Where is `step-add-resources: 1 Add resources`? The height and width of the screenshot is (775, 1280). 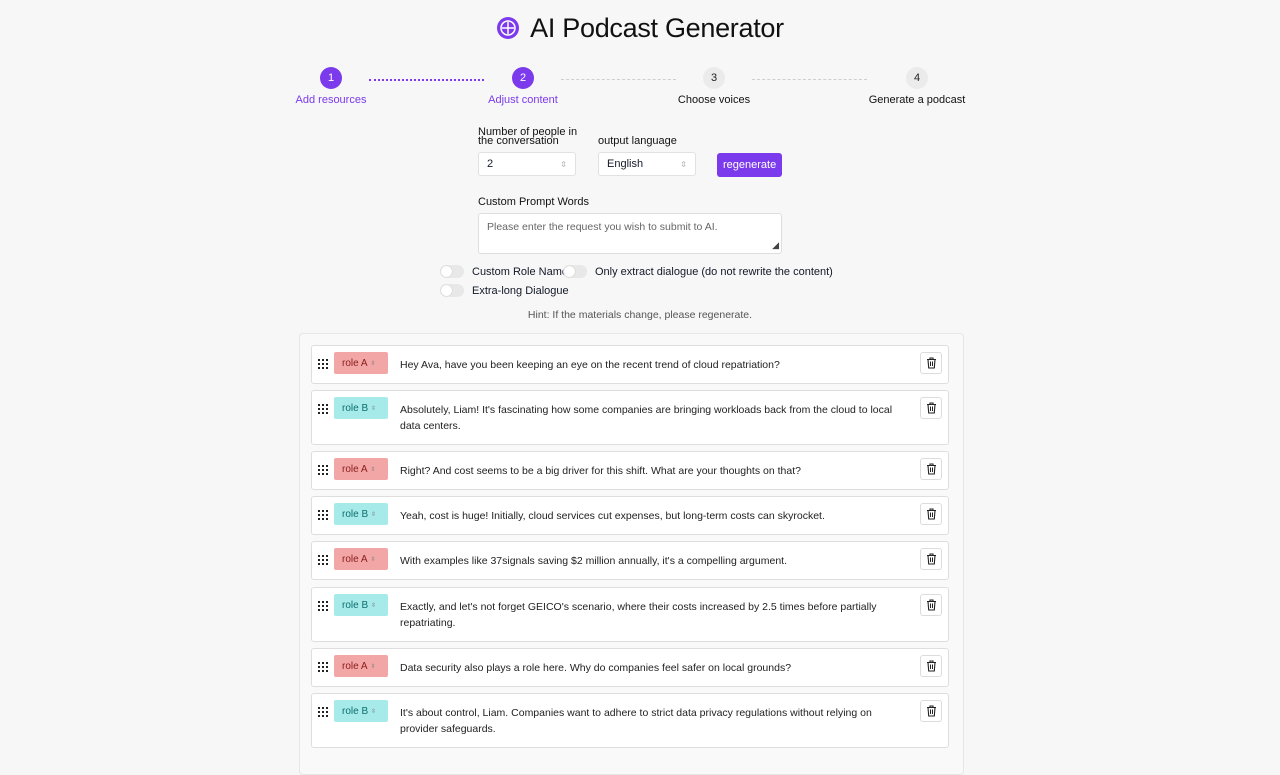
step-add-resources: 1 Add resources is located at coordinates (331, 86).